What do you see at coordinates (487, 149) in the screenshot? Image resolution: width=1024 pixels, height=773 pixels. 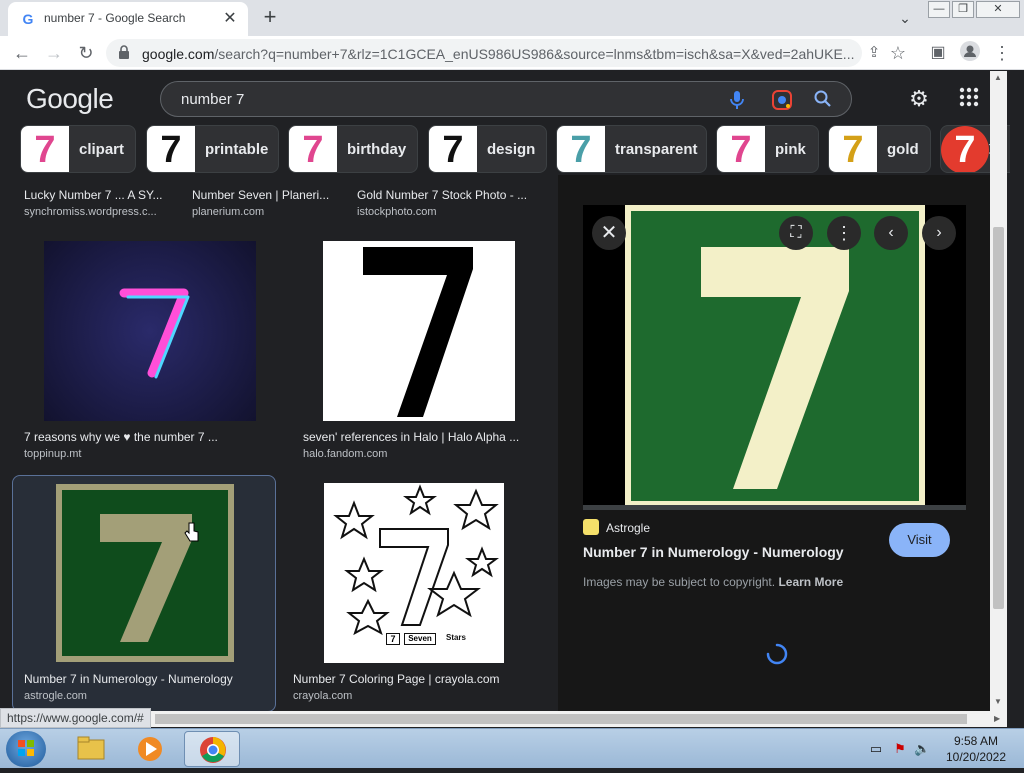 I see `chip-design: 7 design` at bounding box center [487, 149].